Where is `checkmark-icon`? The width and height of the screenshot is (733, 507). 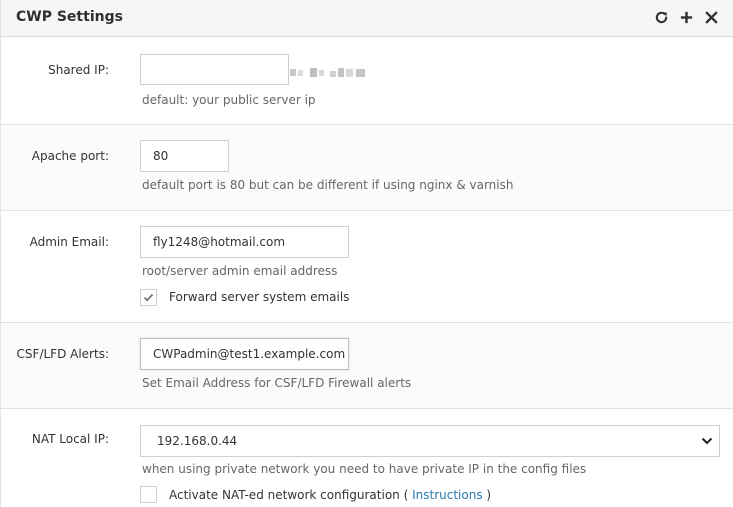
checkmark-icon is located at coordinates (148, 297).